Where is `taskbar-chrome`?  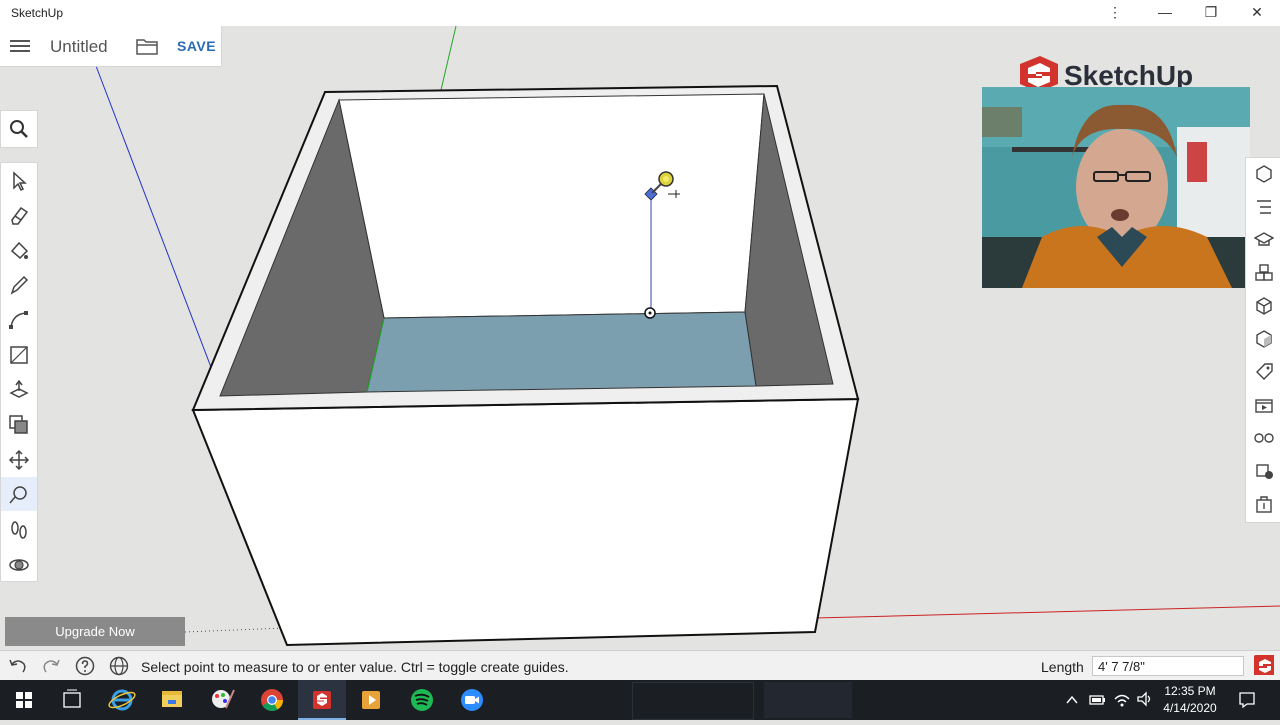
taskbar-chrome is located at coordinates (272, 700).